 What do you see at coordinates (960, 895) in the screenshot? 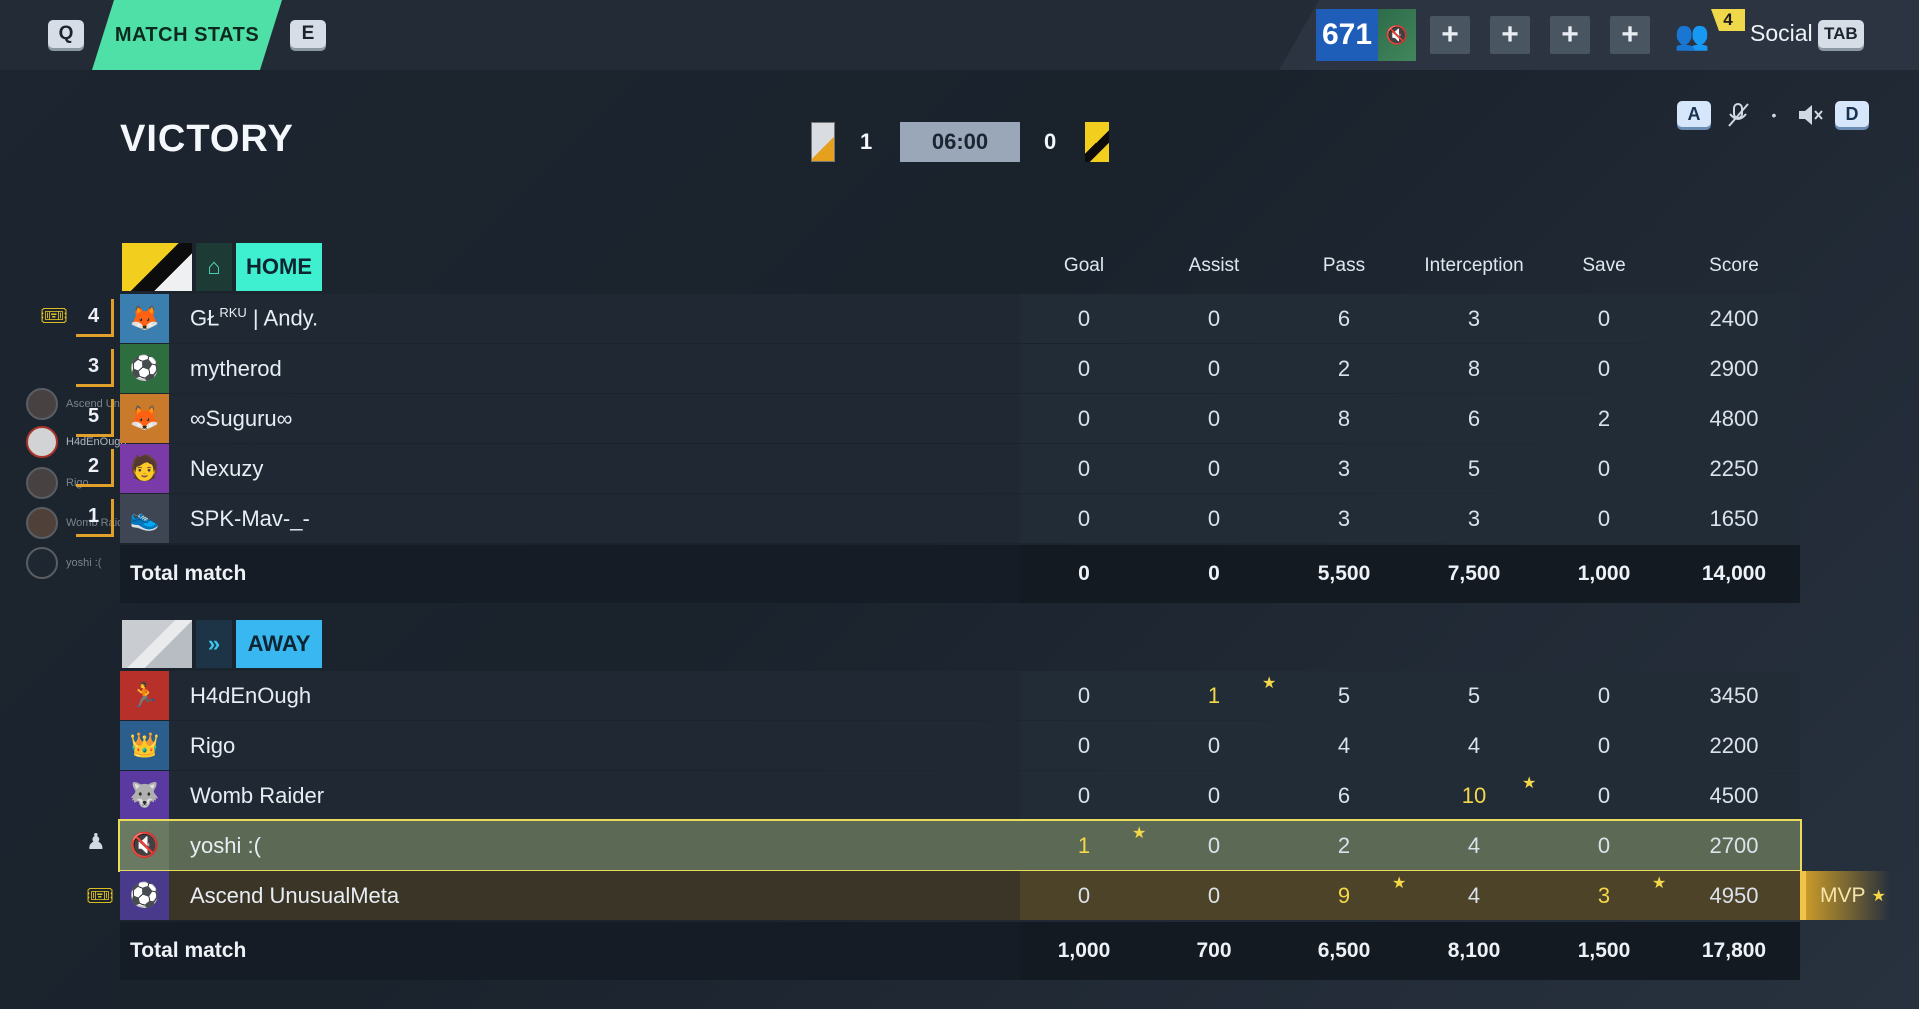
I see `table-row-mvp: ⚽ Ascend UnusualMeta 0 0 9 ★ 4 3 ★ 4950` at bounding box center [960, 895].